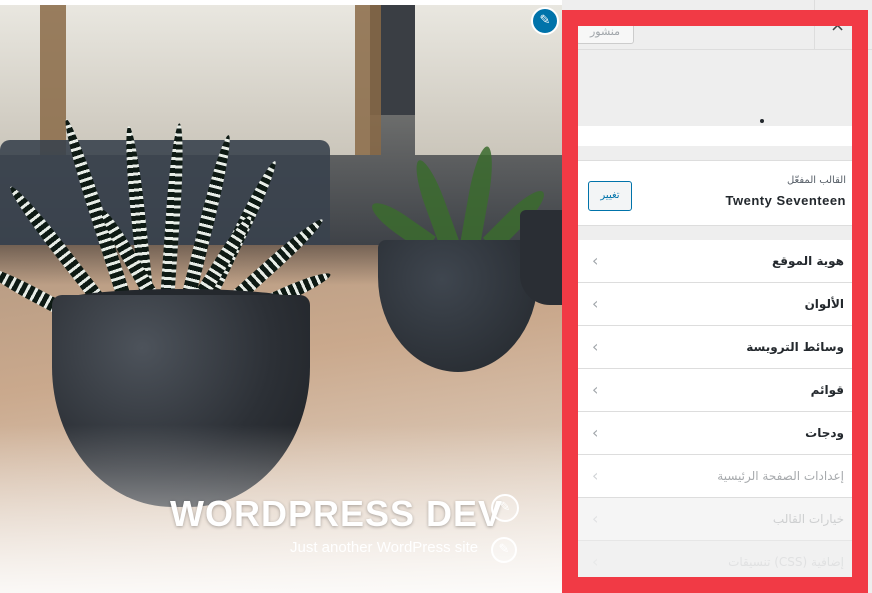  Describe the element at coordinates (541, 257) in the screenshot. I see `far-pot` at that location.